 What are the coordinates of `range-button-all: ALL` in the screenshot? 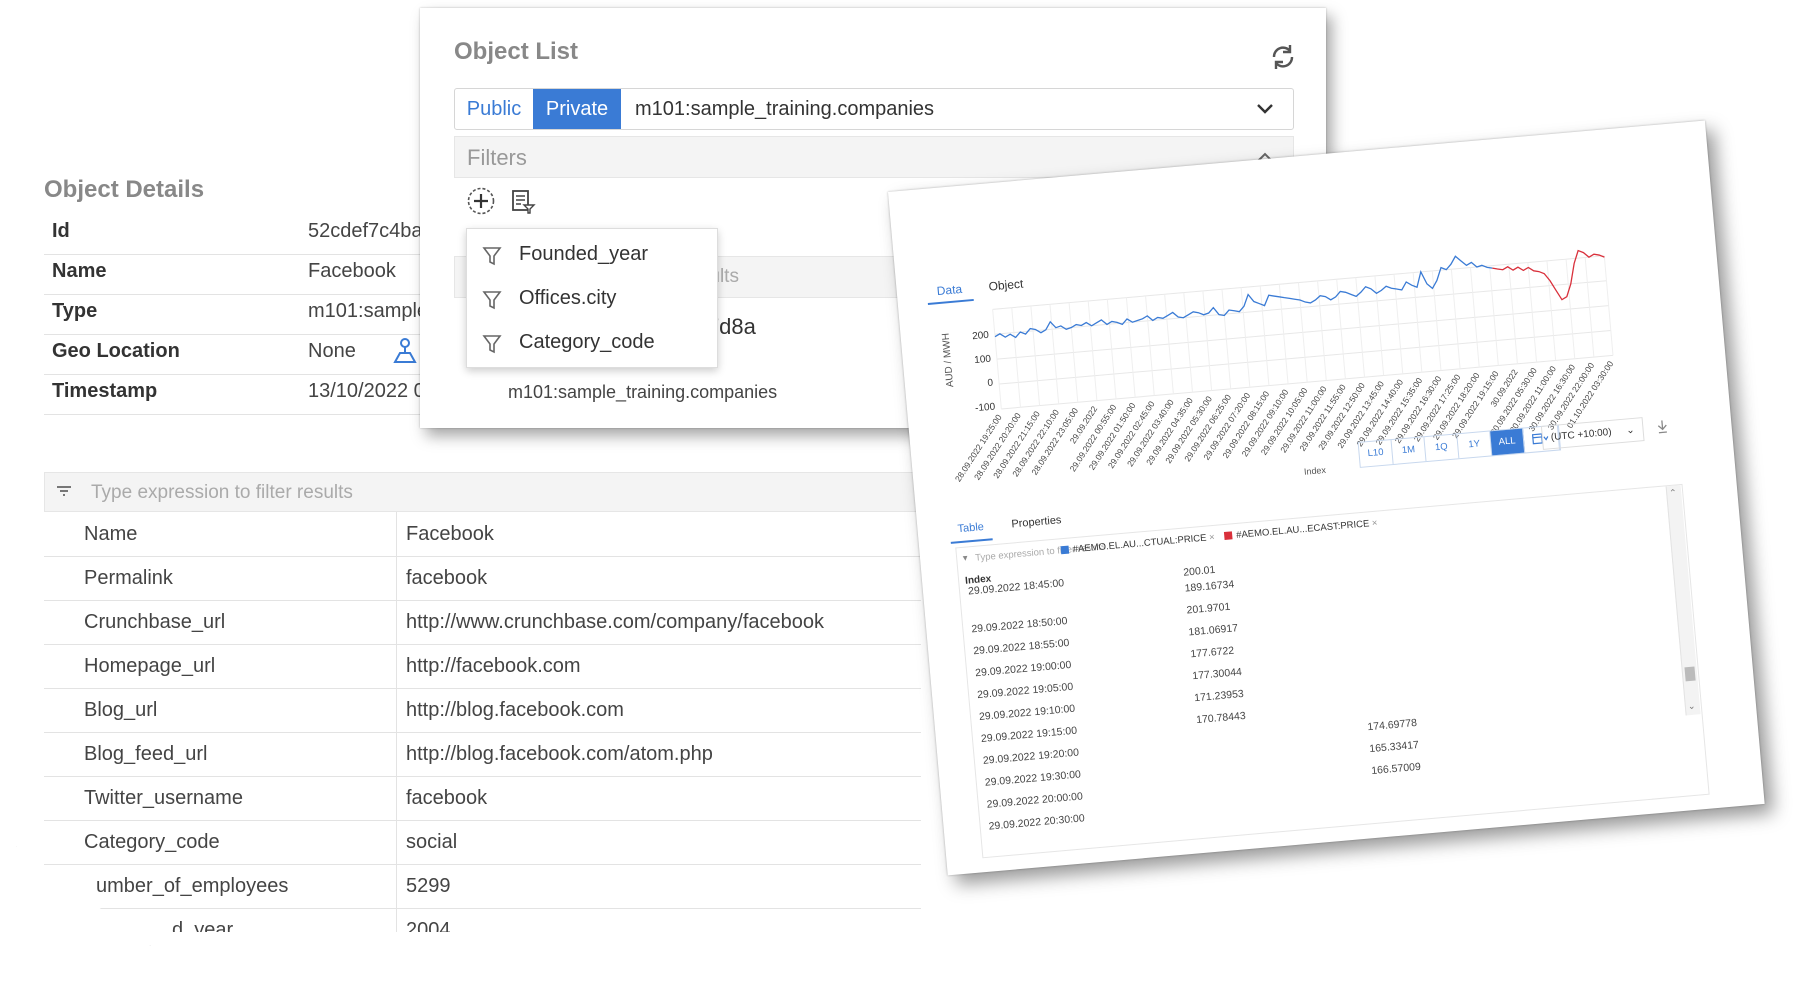 It's located at (1508, 442).